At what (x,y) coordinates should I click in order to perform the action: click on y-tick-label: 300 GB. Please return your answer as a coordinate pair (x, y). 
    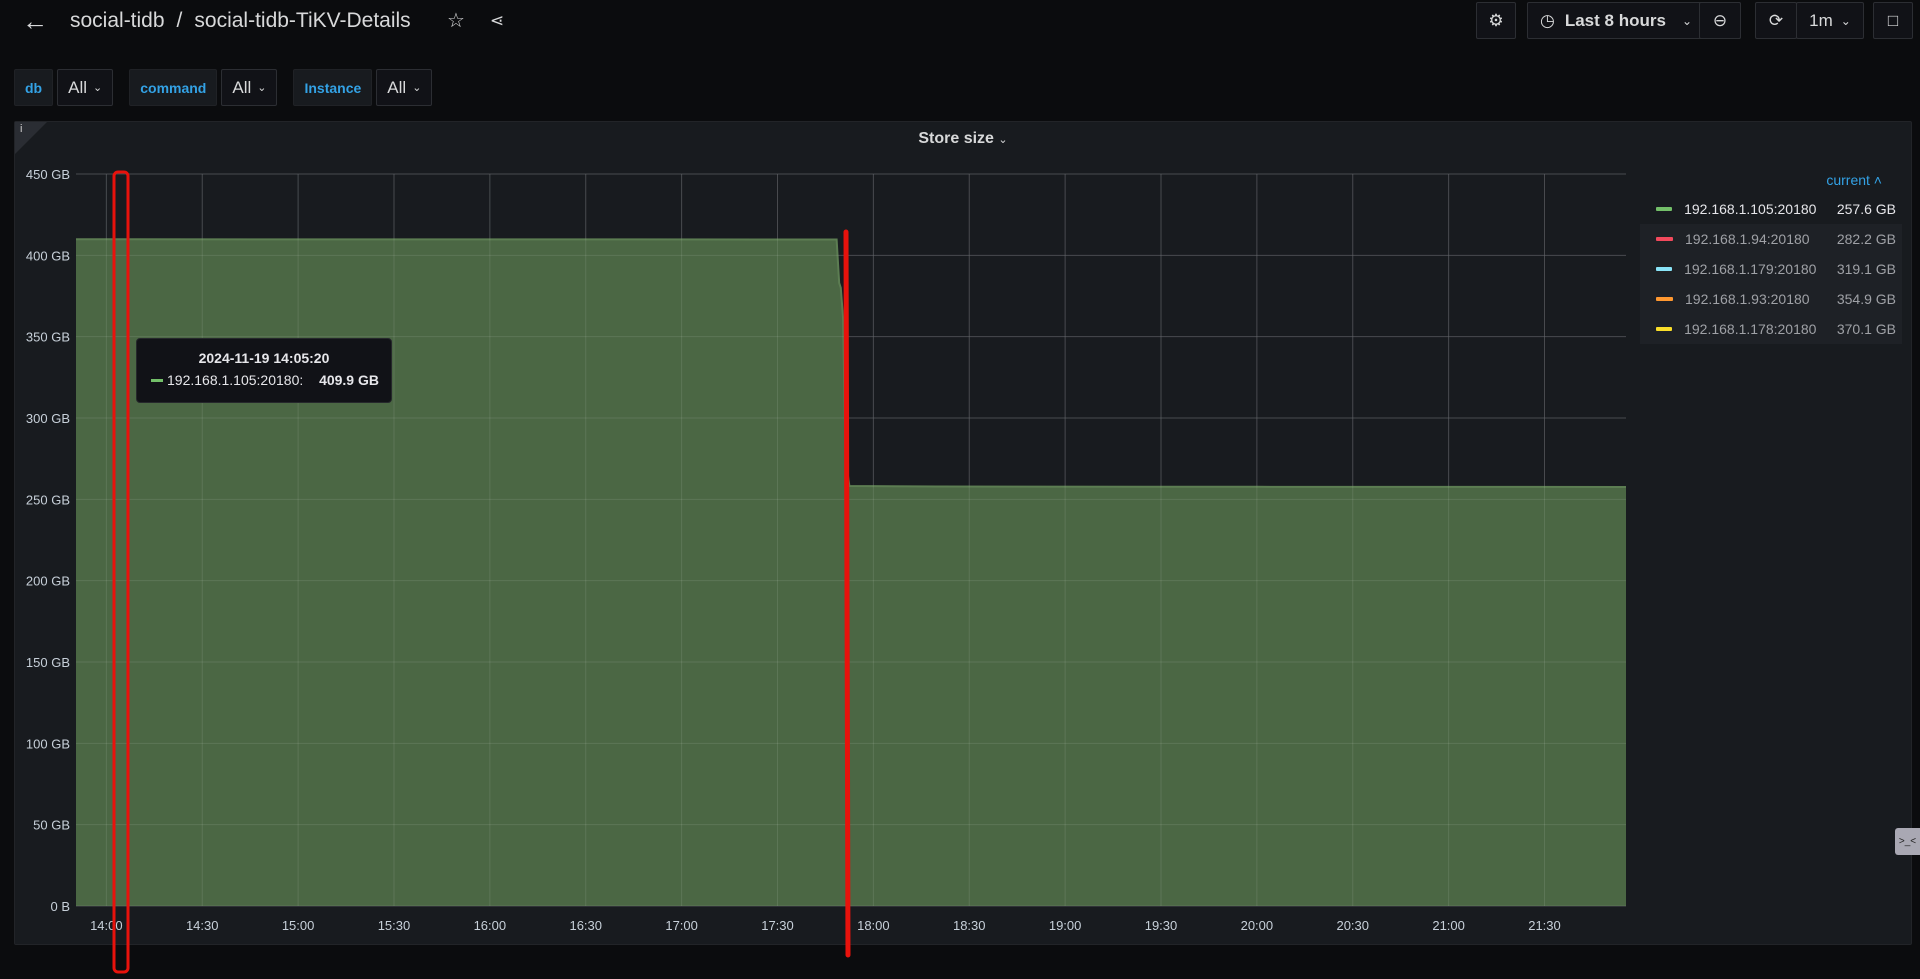
    Looking at the image, I should click on (48, 418).